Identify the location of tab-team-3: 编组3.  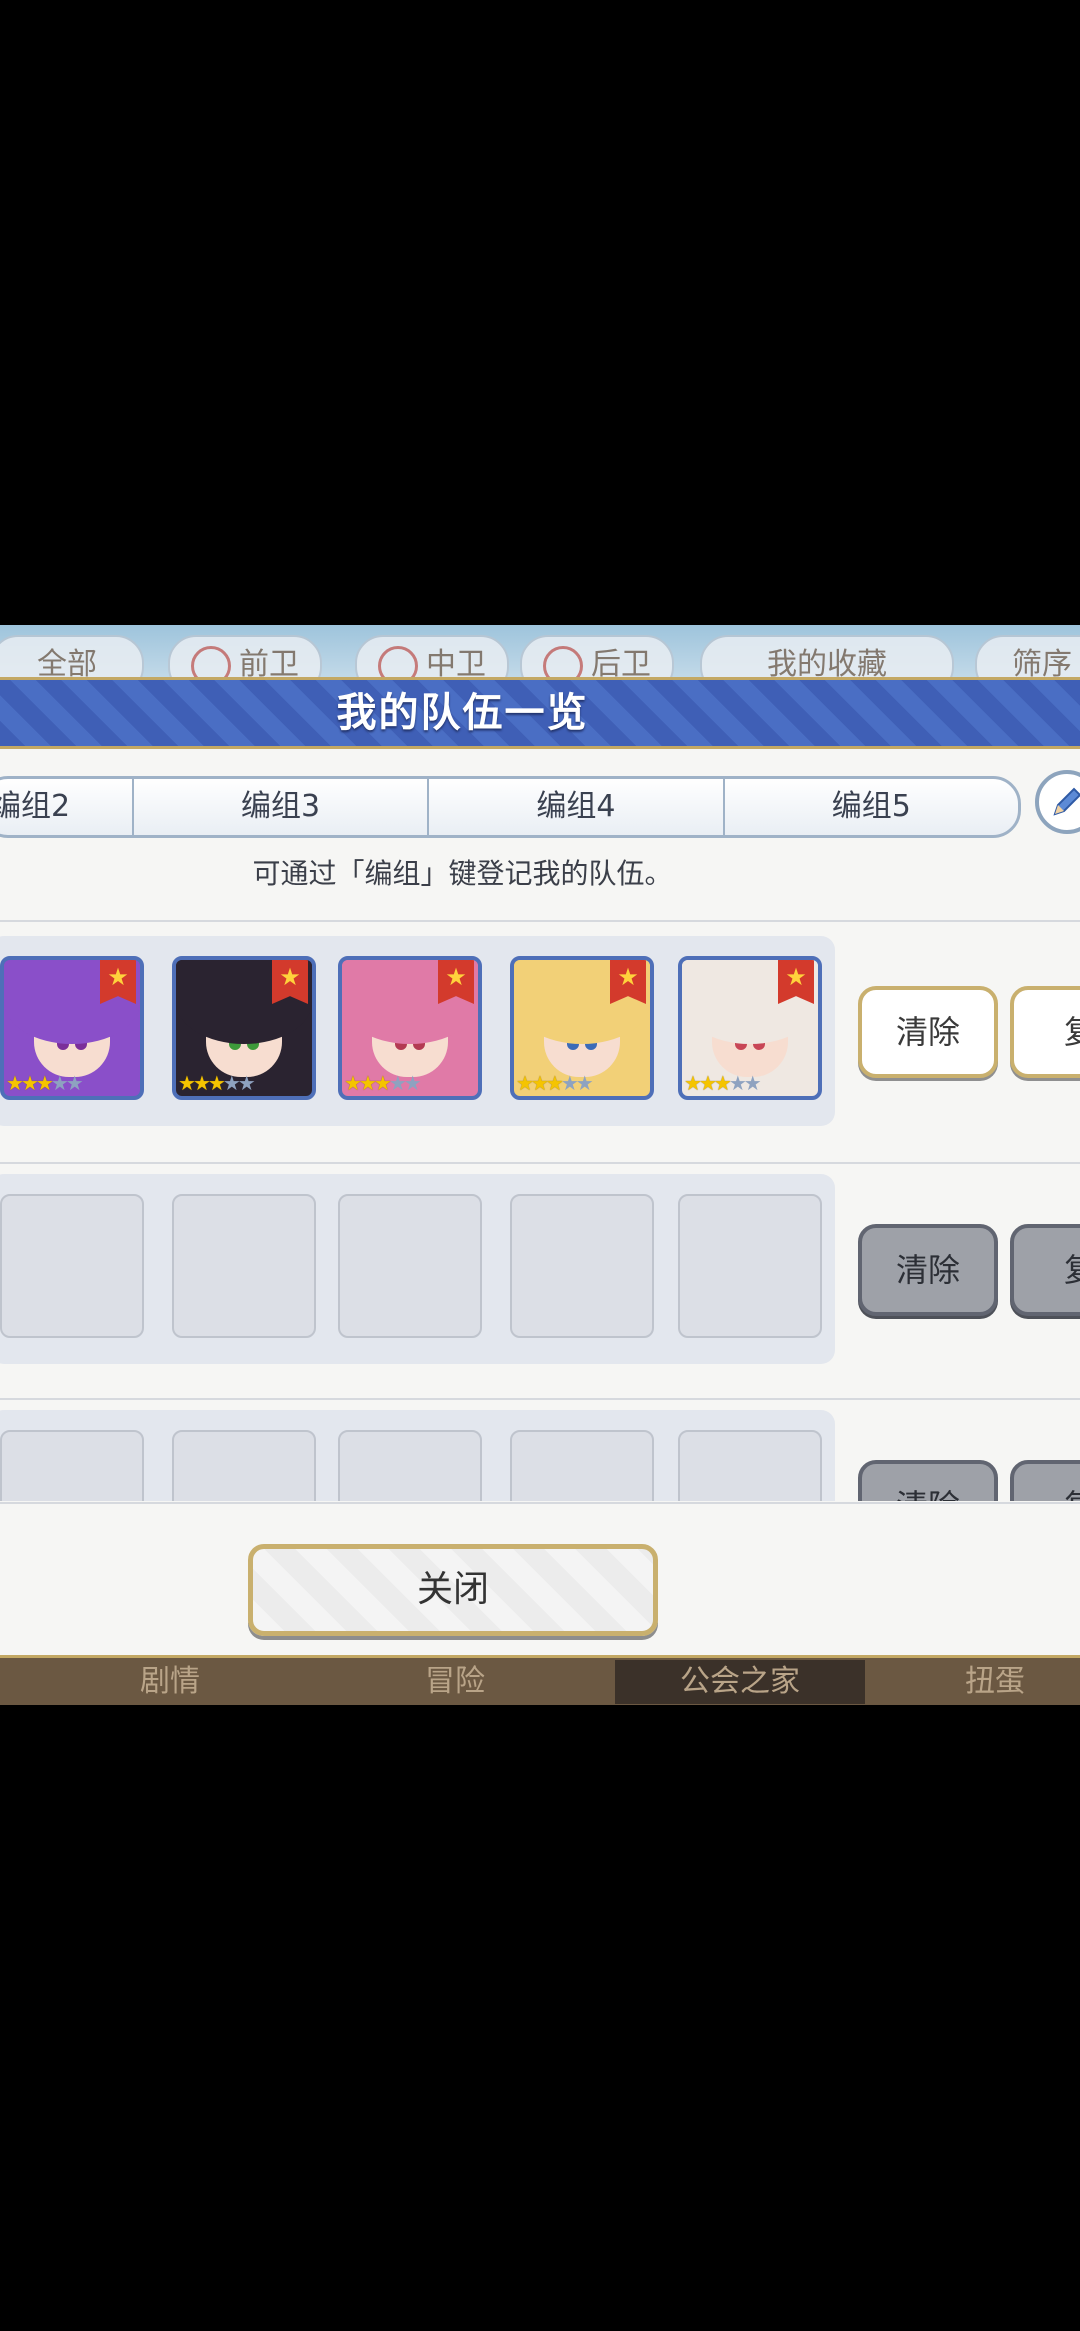
(282, 807).